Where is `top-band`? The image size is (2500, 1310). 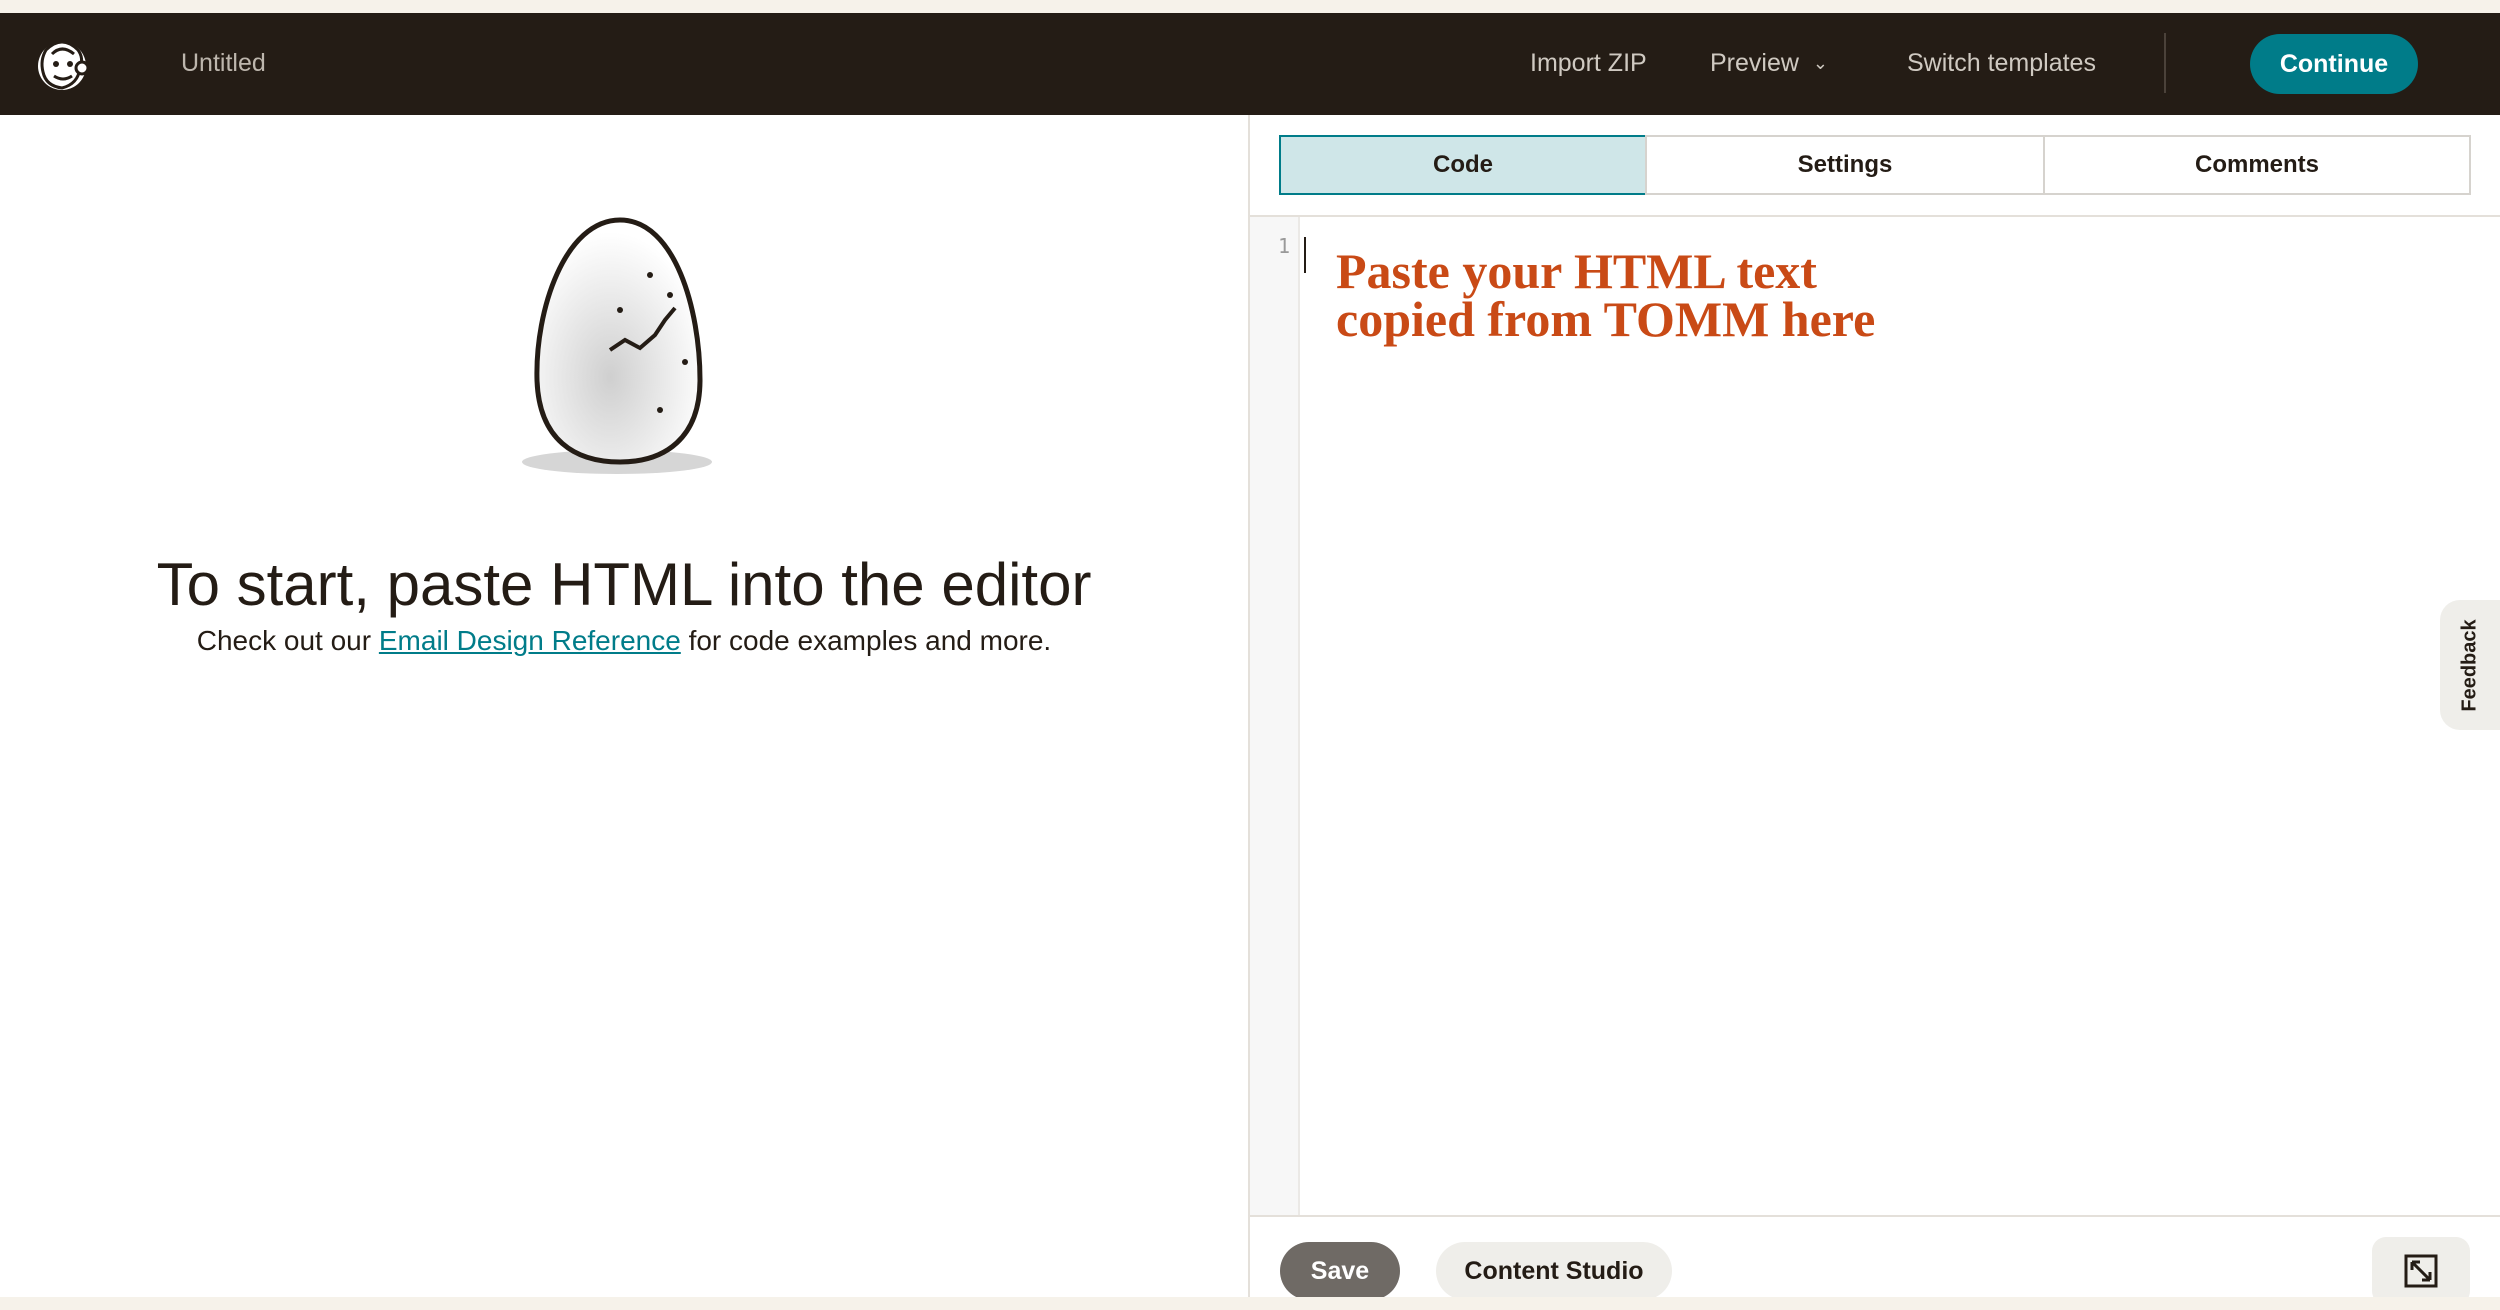 top-band is located at coordinates (1250, 6).